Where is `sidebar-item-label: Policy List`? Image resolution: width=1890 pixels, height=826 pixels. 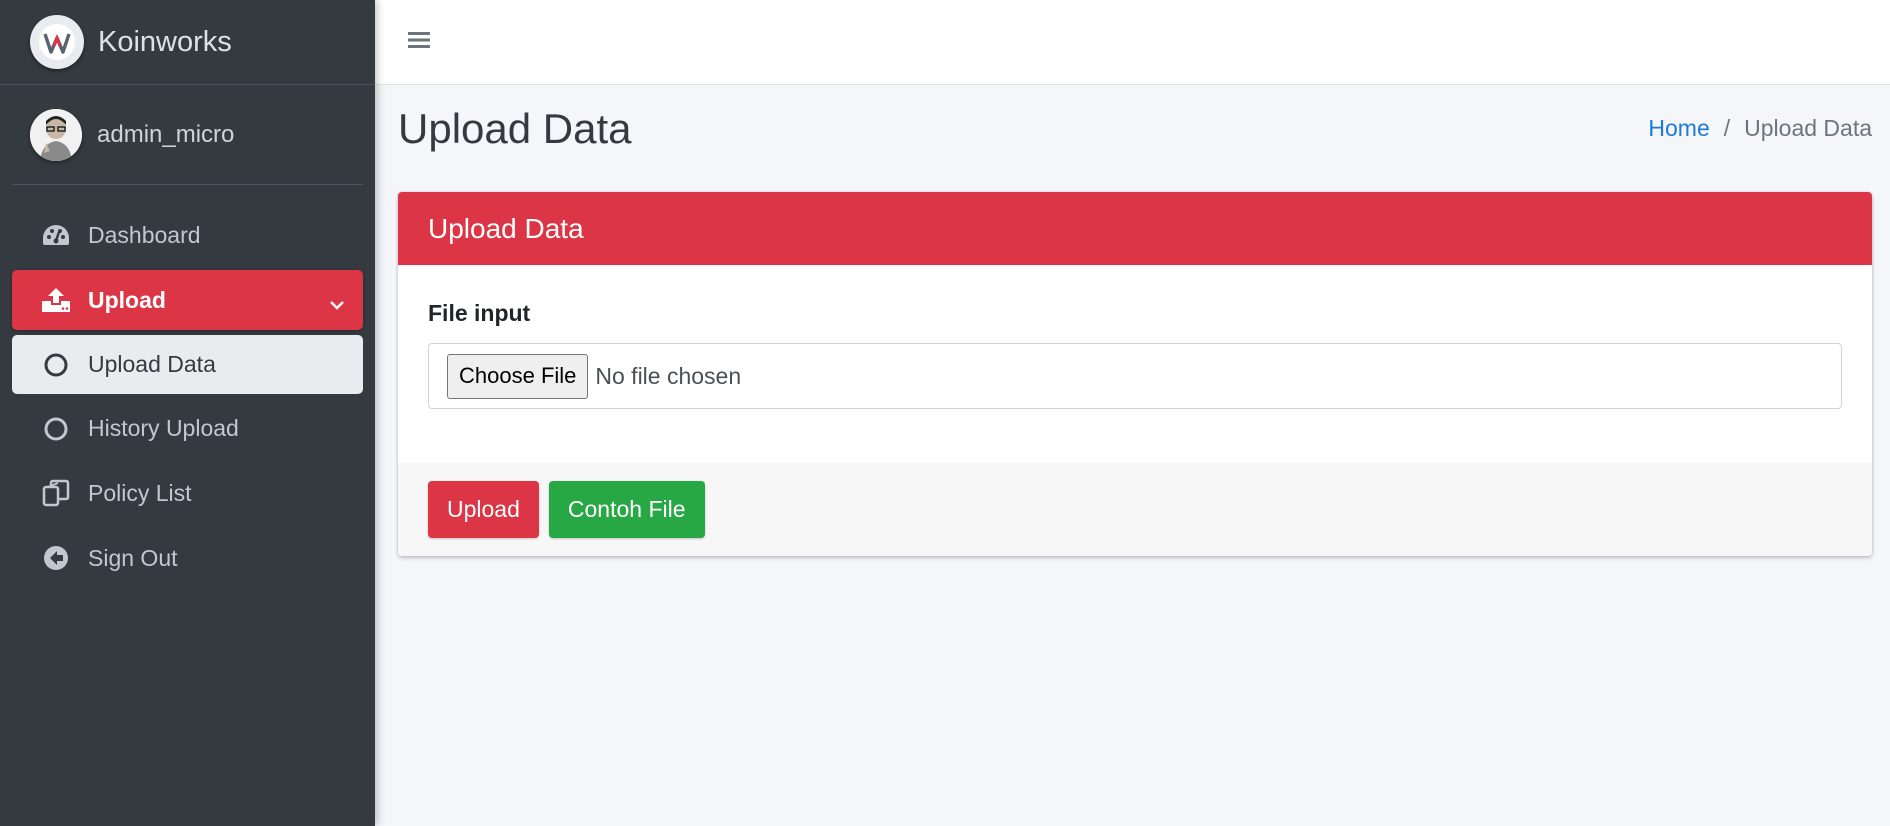
sidebar-item-label: Policy List is located at coordinates (140, 492).